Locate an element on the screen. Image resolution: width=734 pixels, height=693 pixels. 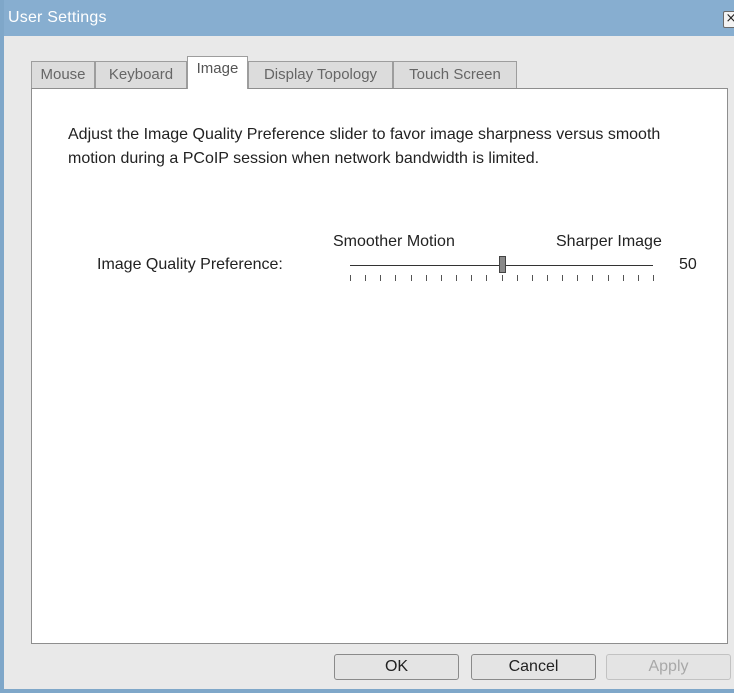
image-quality-slider is located at coordinates (502, 266).